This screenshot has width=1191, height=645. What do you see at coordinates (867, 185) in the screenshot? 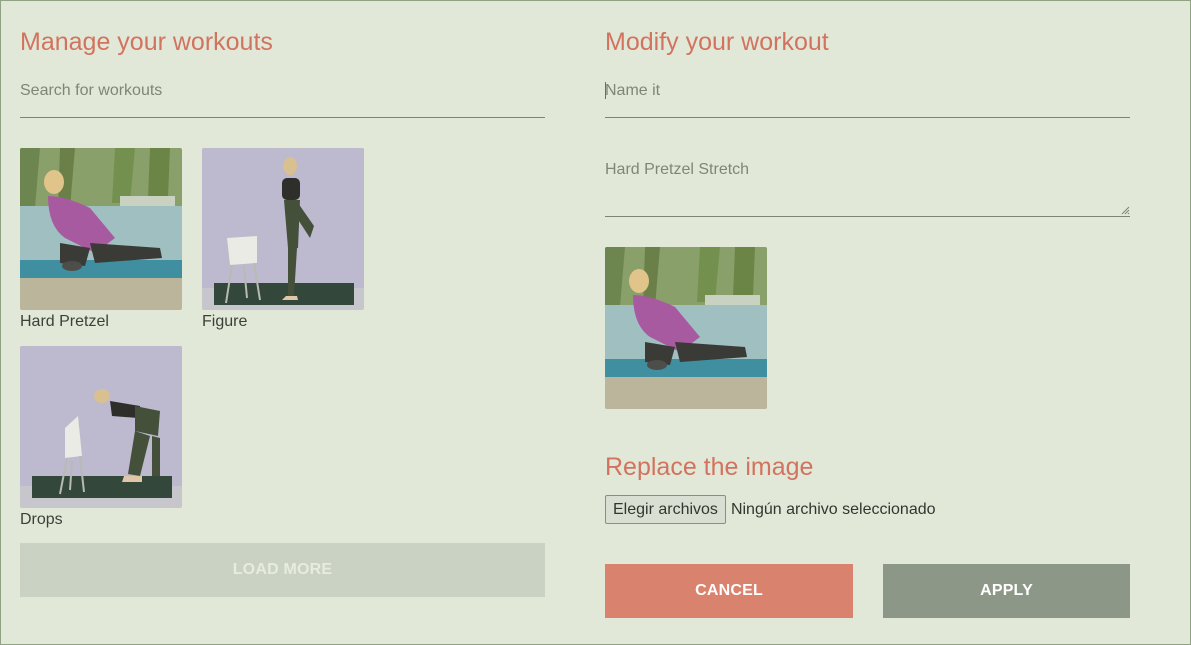
I see `workout-description-textarea: Hard Pretzel Stretch` at bounding box center [867, 185].